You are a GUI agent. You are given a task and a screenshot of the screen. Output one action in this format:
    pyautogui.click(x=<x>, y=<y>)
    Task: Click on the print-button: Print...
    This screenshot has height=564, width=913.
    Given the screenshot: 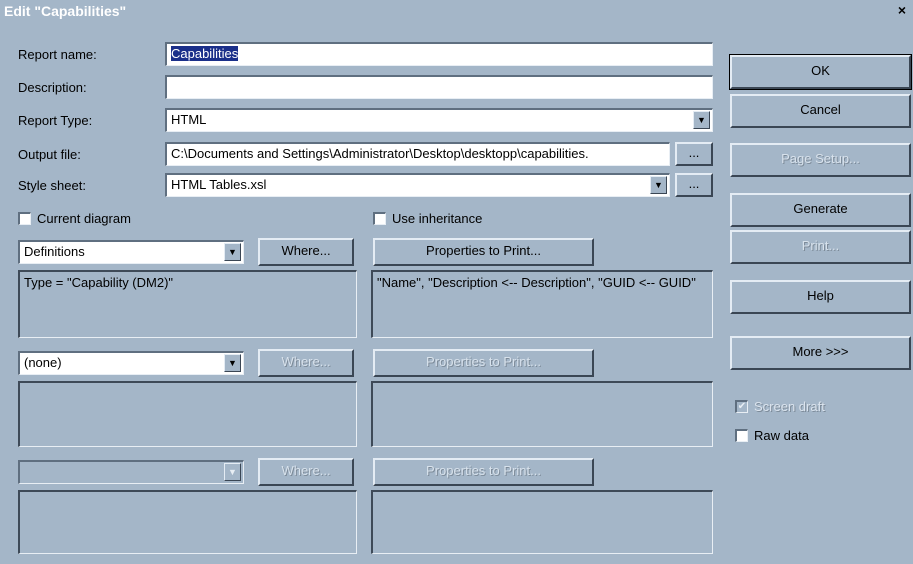 What is the action you would take?
    pyautogui.click(x=820, y=247)
    